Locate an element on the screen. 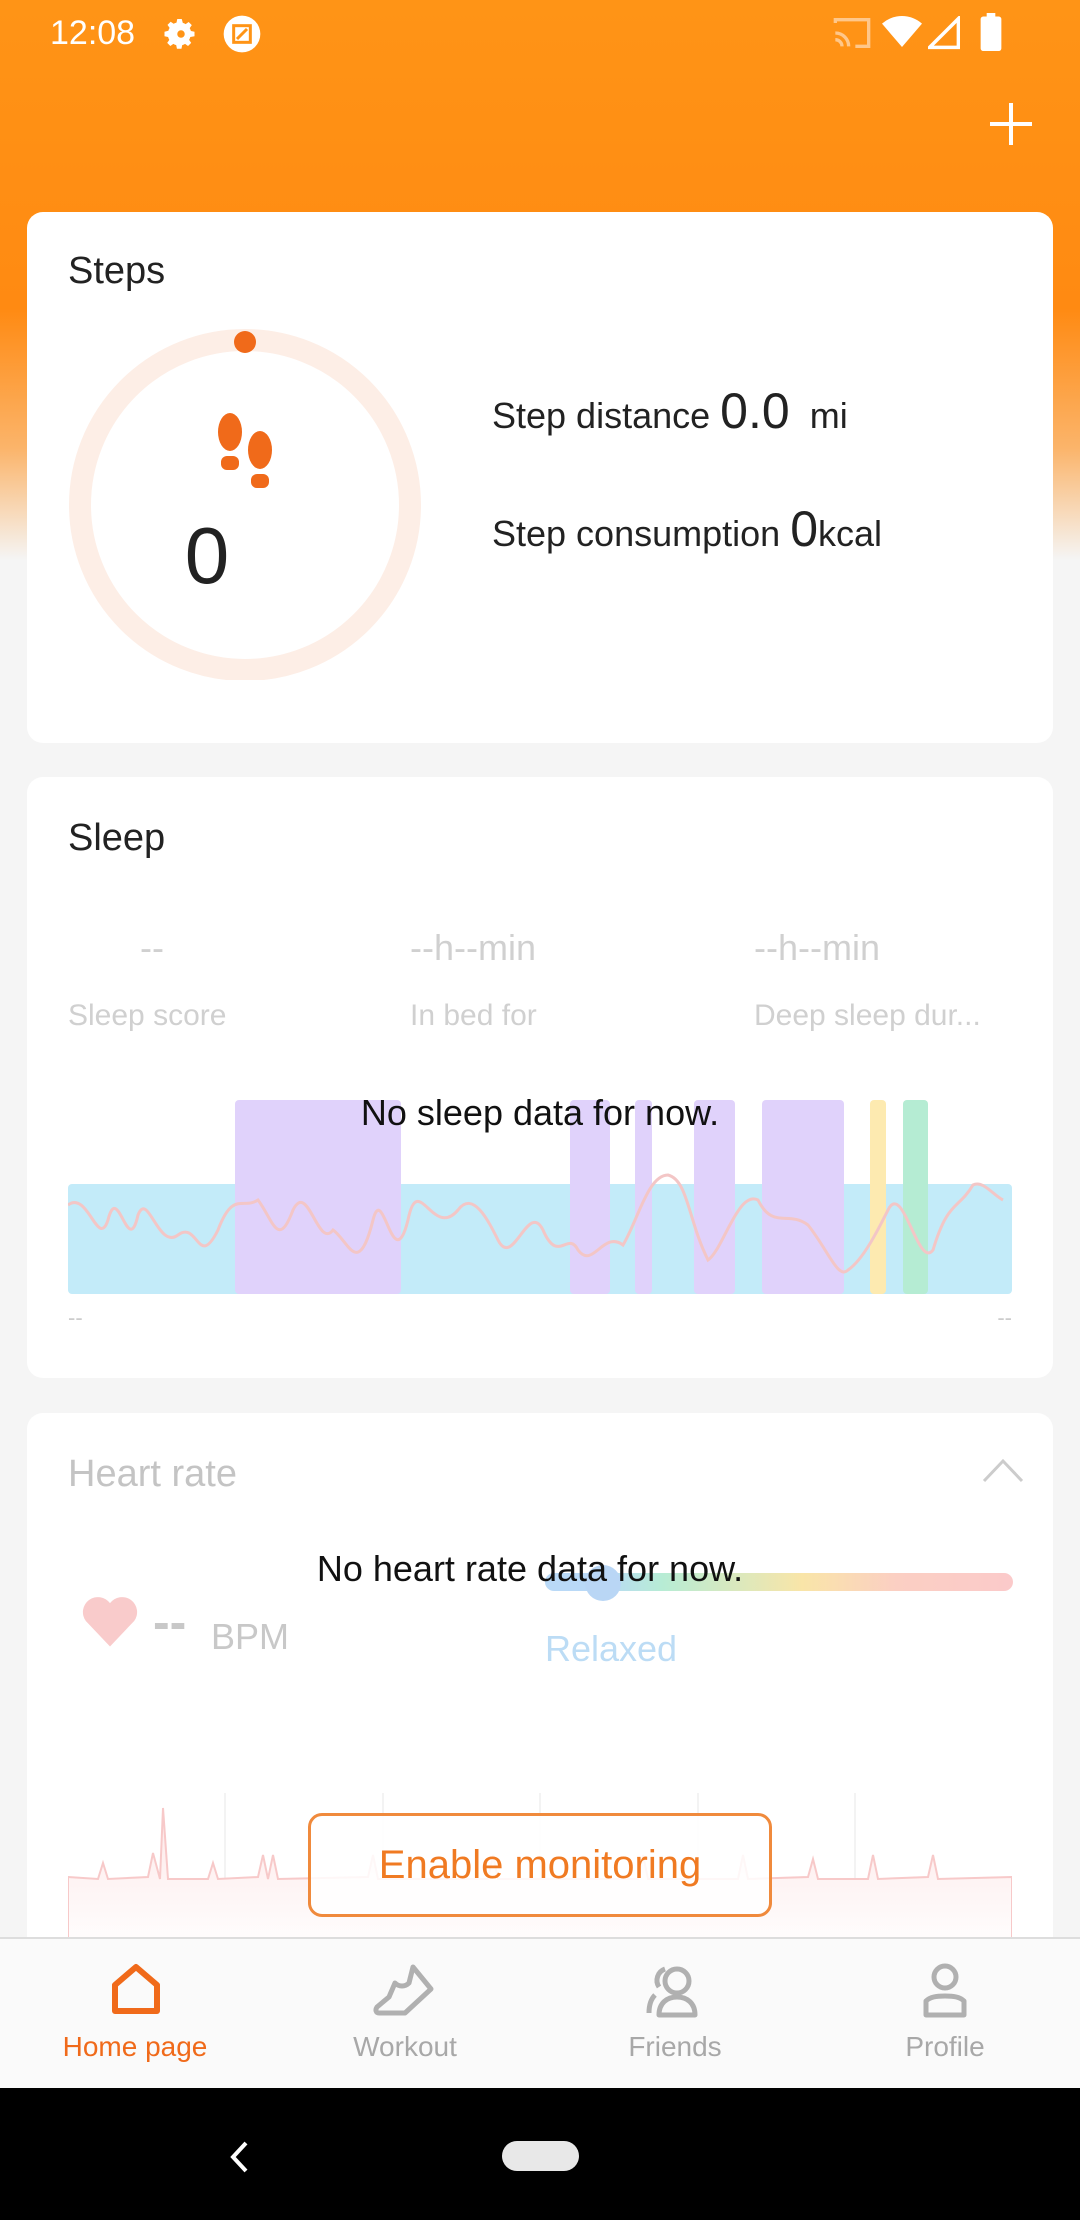  step-consumption-value: 0 is located at coordinates (804, 529).